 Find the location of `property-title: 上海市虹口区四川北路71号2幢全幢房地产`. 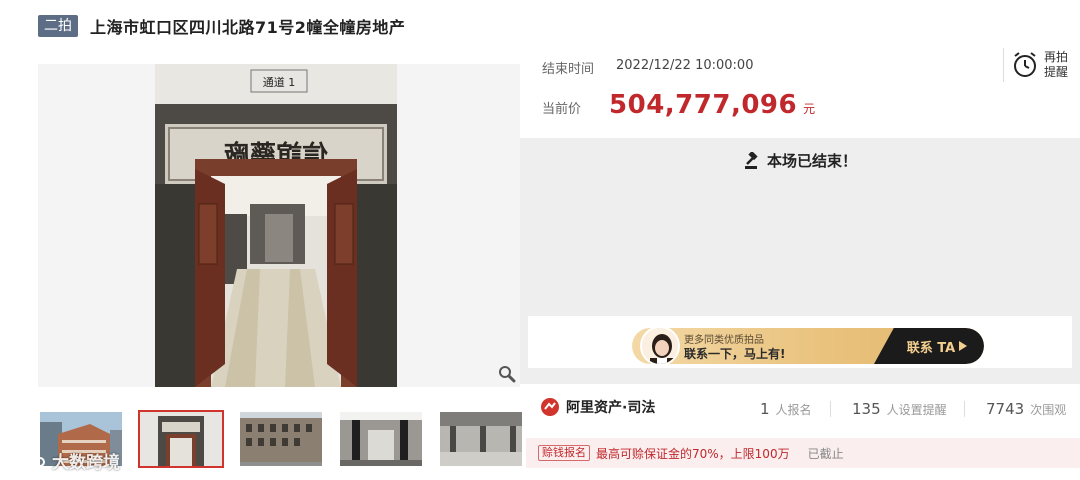

property-title: 上海市虹口区四川北路71号2幢全幢房地产 is located at coordinates (248, 27).